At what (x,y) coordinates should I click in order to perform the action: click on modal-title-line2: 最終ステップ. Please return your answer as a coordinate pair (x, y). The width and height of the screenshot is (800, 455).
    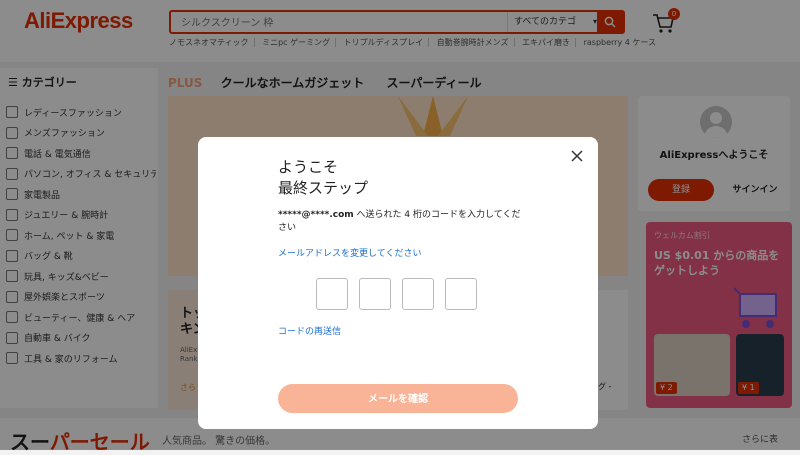
    Looking at the image, I should click on (323, 188).